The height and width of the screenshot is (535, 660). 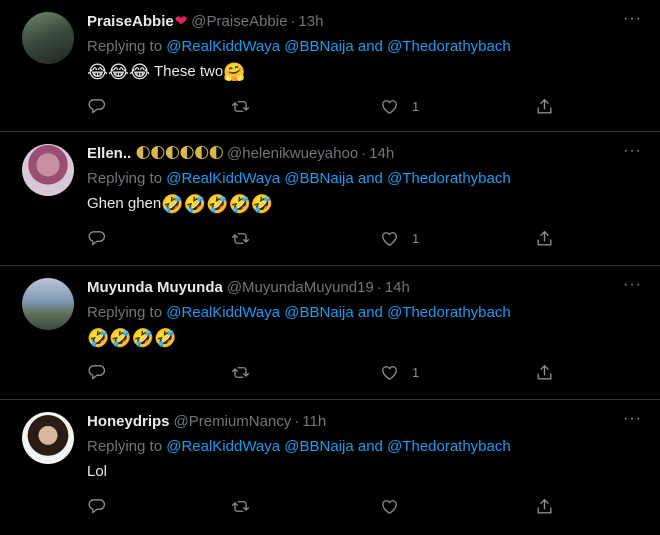 I want to click on display-name: Honeydrips, so click(x=128, y=421).